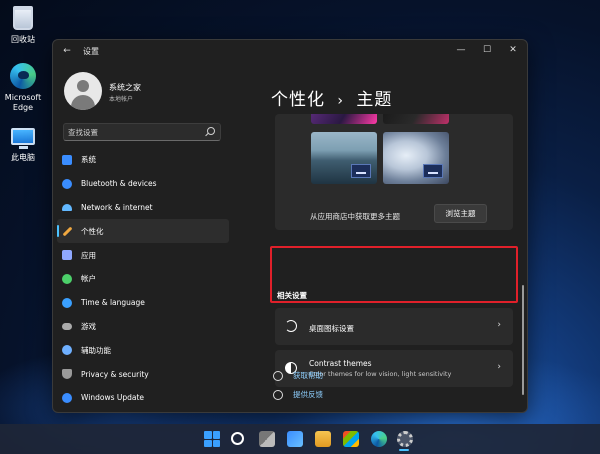  What do you see at coordinates (143, 184) in the screenshot?
I see `sidebar-item-bluetooth: Bluetooth & devices` at bounding box center [143, 184].